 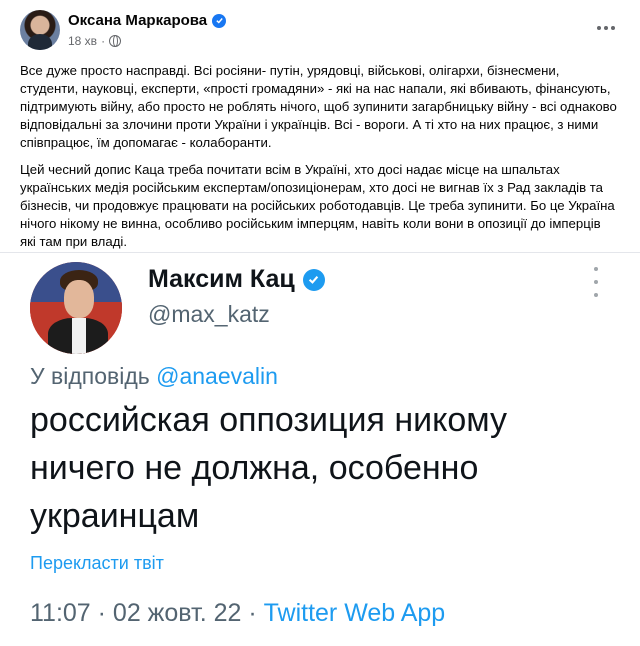 I want to click on tweet-more-icon, so click(x=596, y=282).